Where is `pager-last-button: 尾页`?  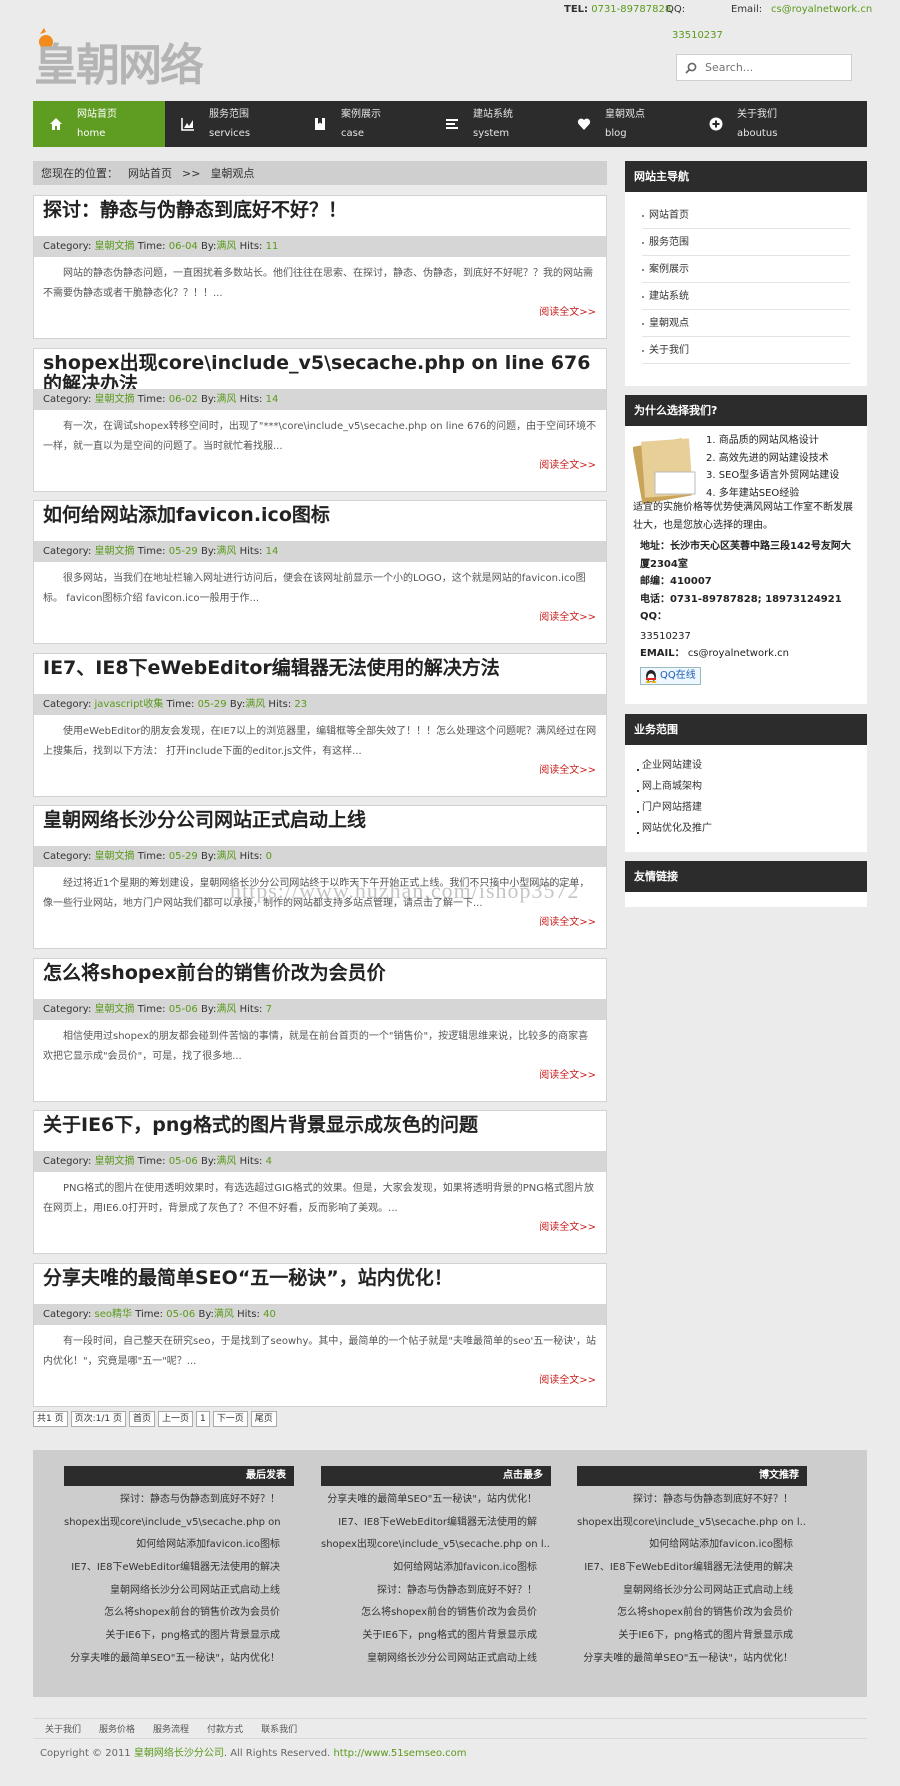 pager-last-button: 尾页 is located at coordinates (263, 1419).